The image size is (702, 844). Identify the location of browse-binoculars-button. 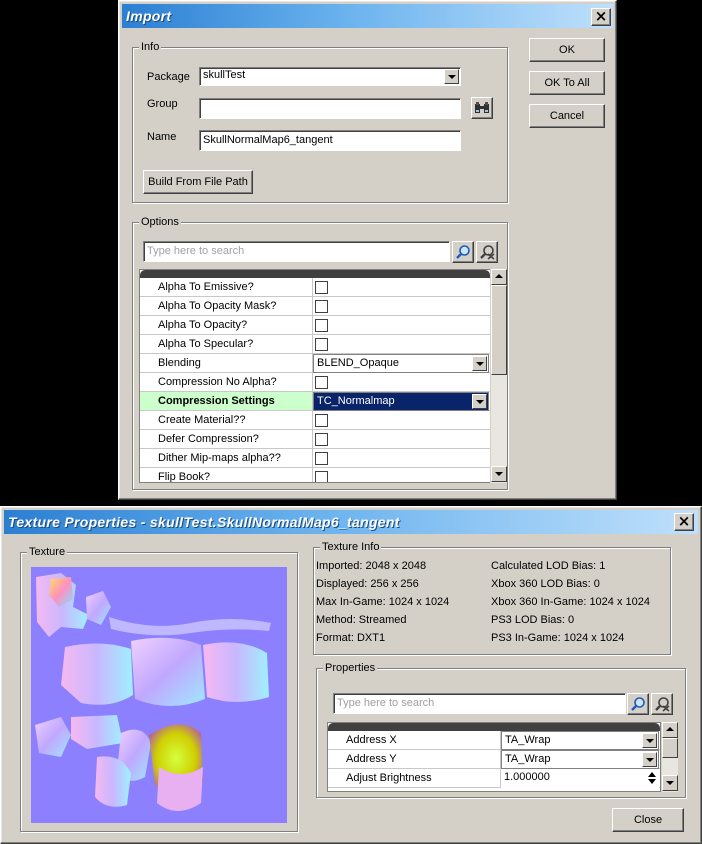
(482, 108).